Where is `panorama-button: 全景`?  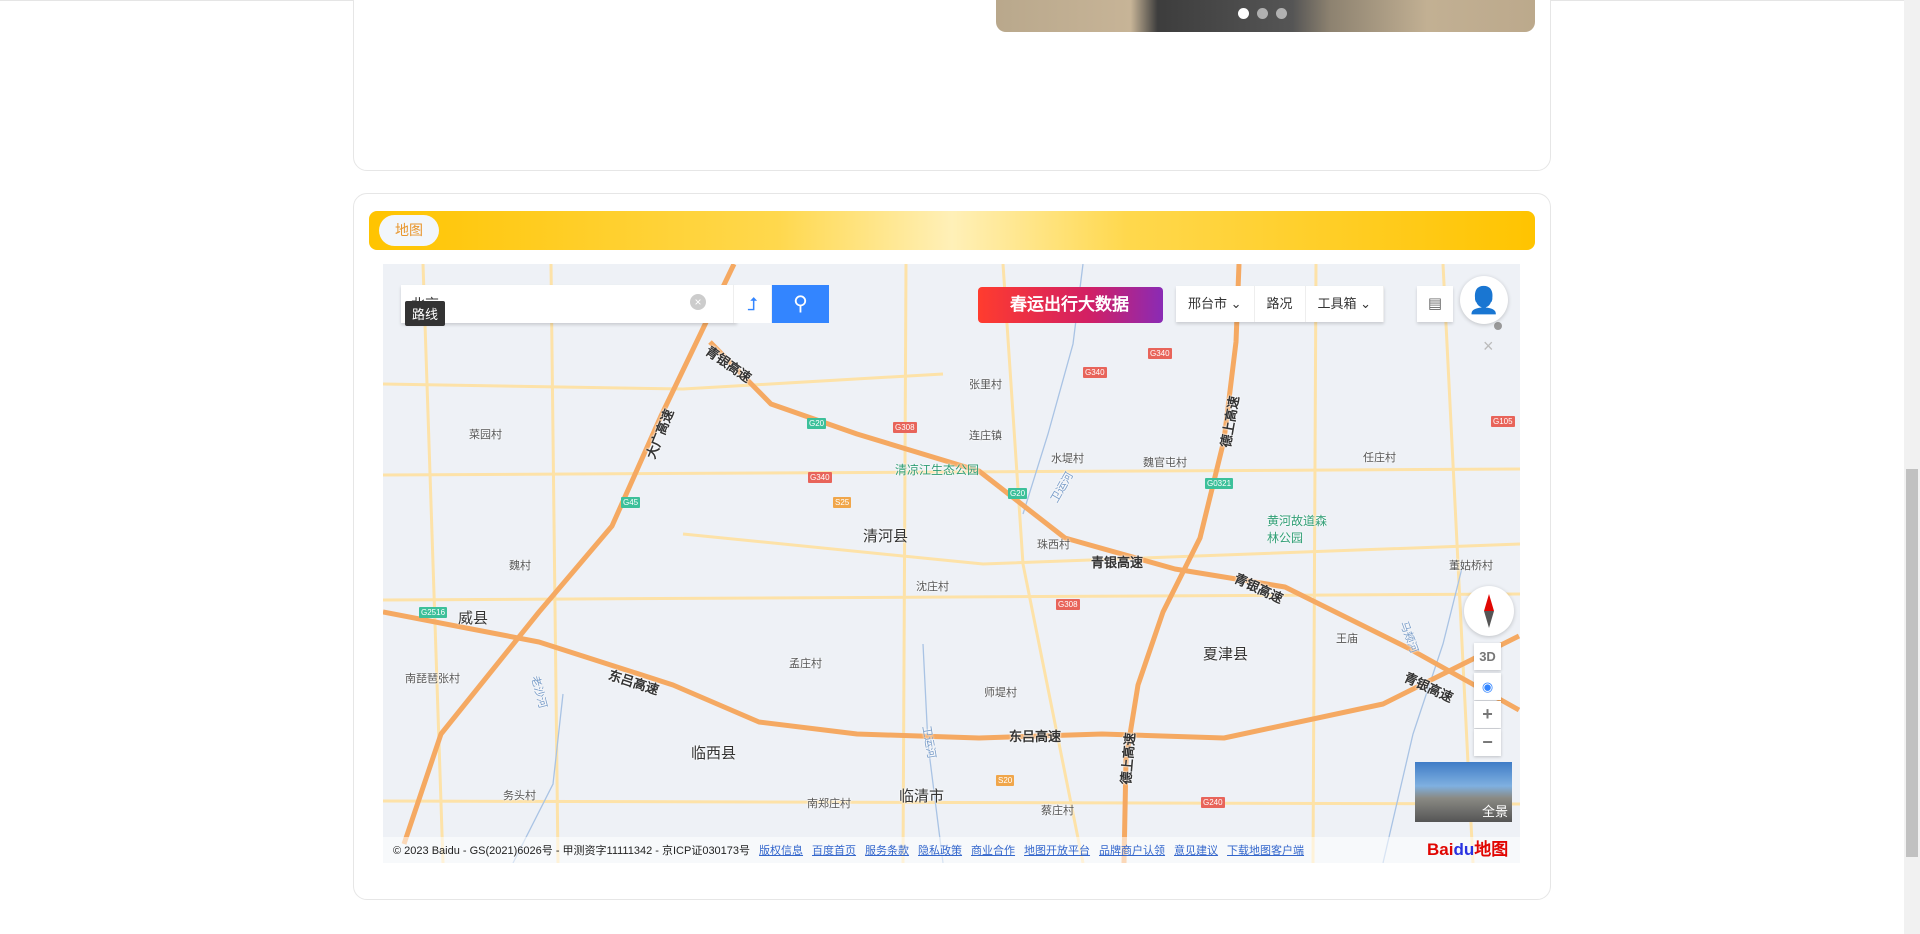 panorama-button: 全景 is located at coordinates (1463, 792).